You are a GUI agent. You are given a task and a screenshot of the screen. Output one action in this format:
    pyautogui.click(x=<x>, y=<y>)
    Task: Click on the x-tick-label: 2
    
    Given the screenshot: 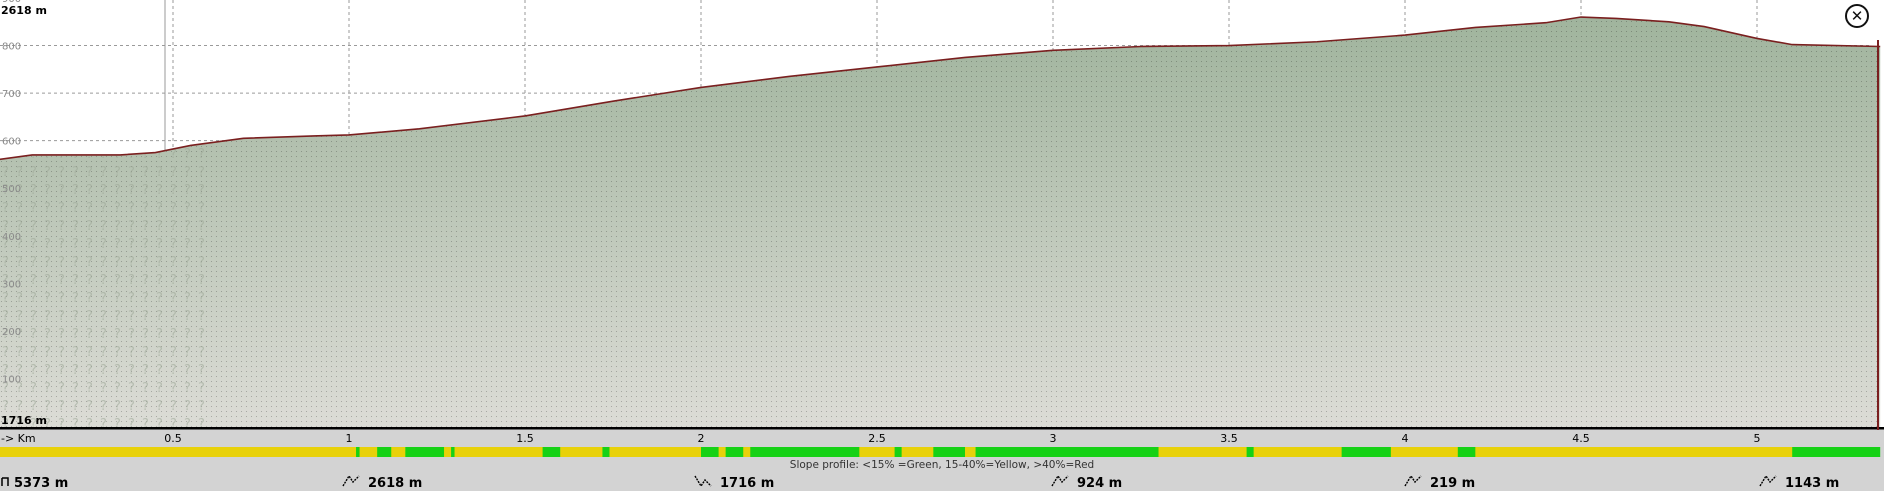 What is the action you would take?
    pyautogui.click(x=701, y=438)
    